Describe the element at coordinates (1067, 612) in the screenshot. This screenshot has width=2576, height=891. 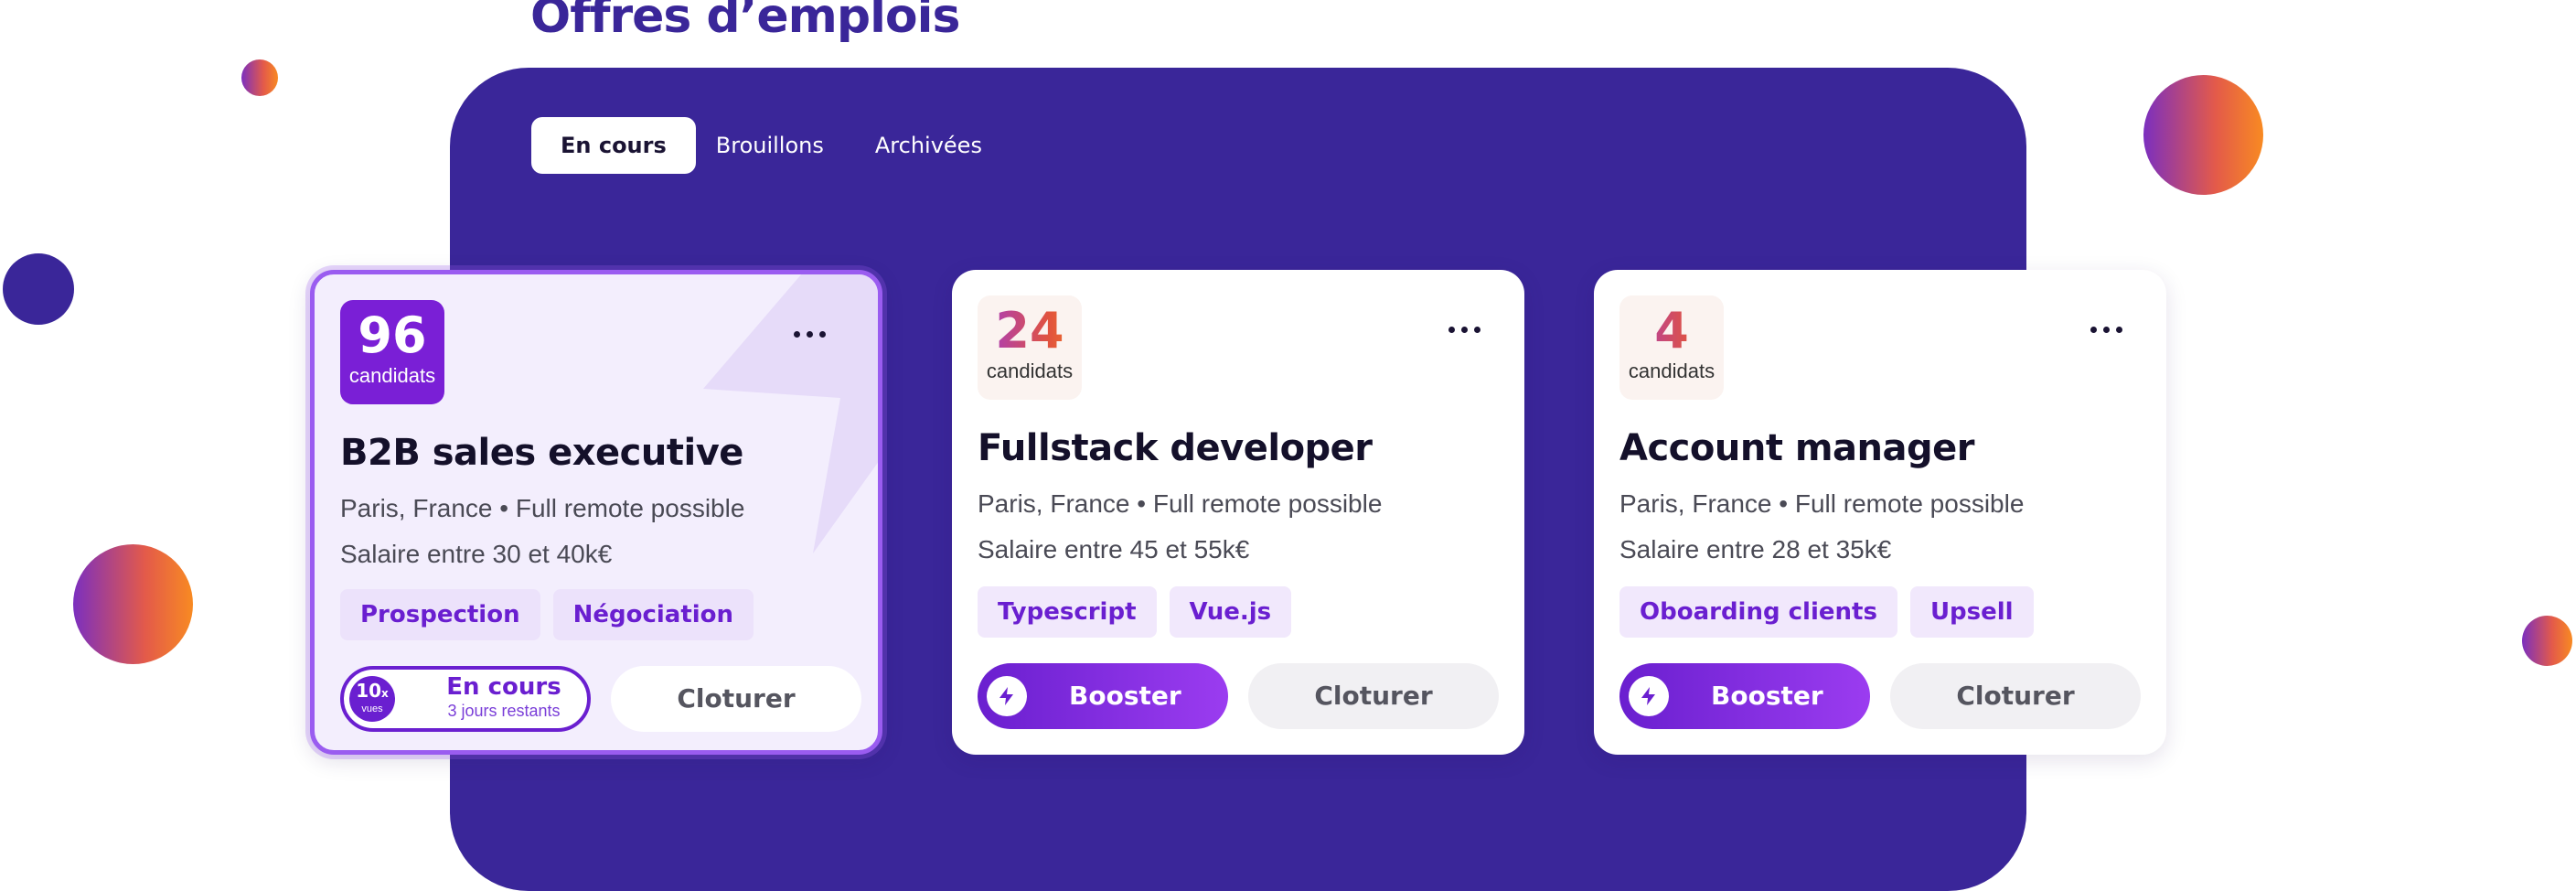
I see `skill-tag: Typescript` at that location.